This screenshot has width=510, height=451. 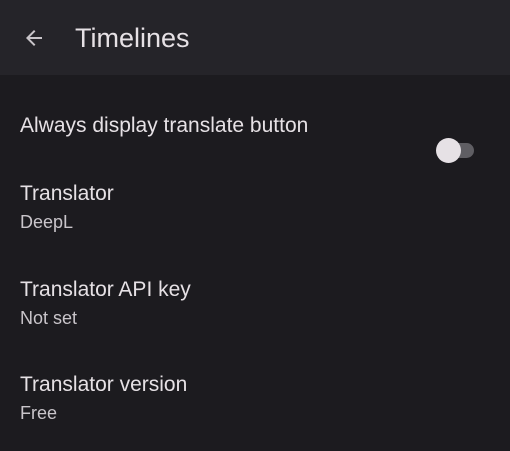 What do you see at coordinates (39, 413) in the screenshot?
I see `pref-summary: Free` at bounding box center [39, 413].